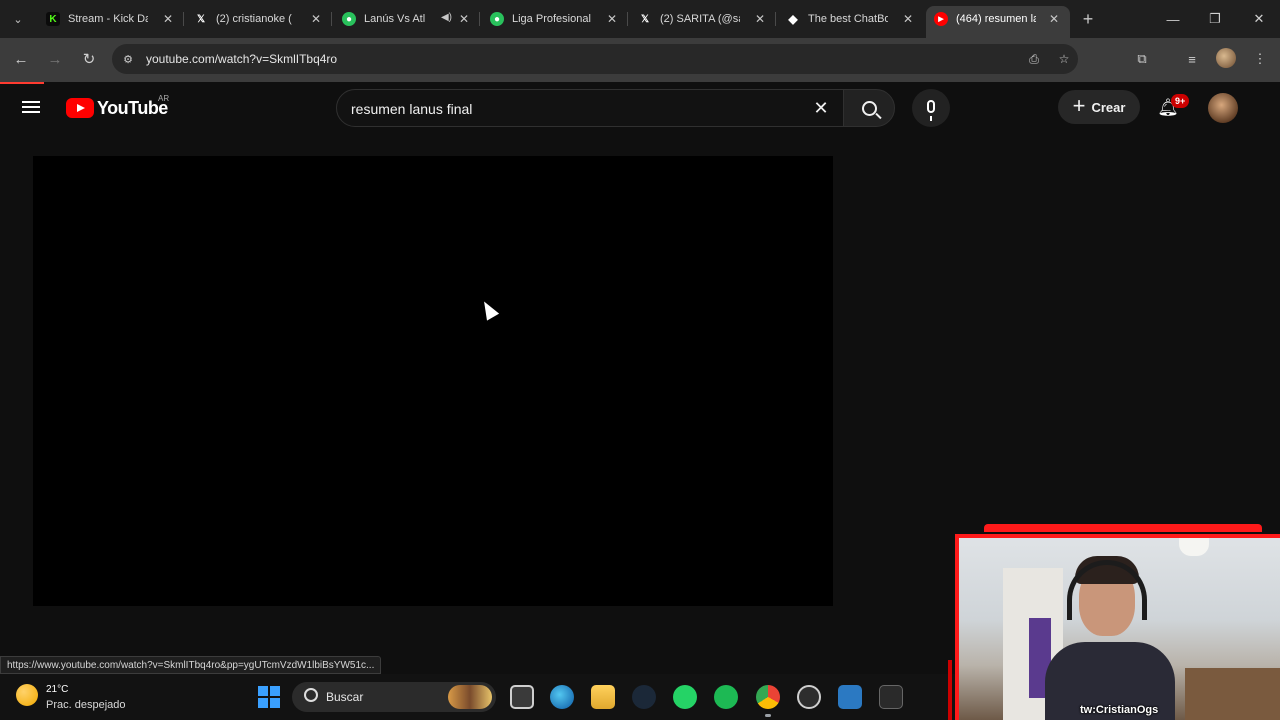 The height and width of the screenshot is (720, 1280). Describe the element at coordinates (1034, 59) in the screenshot. I see `install-app-icon: ⎙` at that location.